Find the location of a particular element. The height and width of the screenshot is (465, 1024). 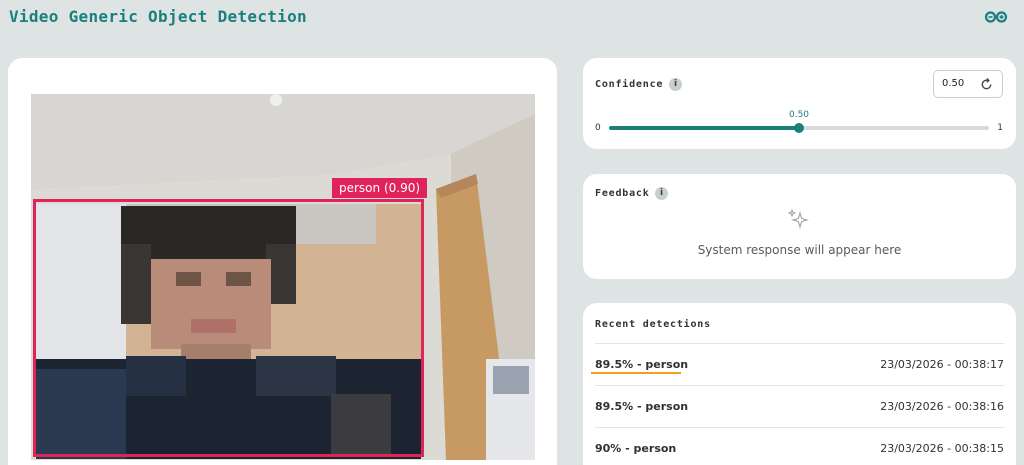

detection-label: 90% - person is located at coordinates (636, 448).